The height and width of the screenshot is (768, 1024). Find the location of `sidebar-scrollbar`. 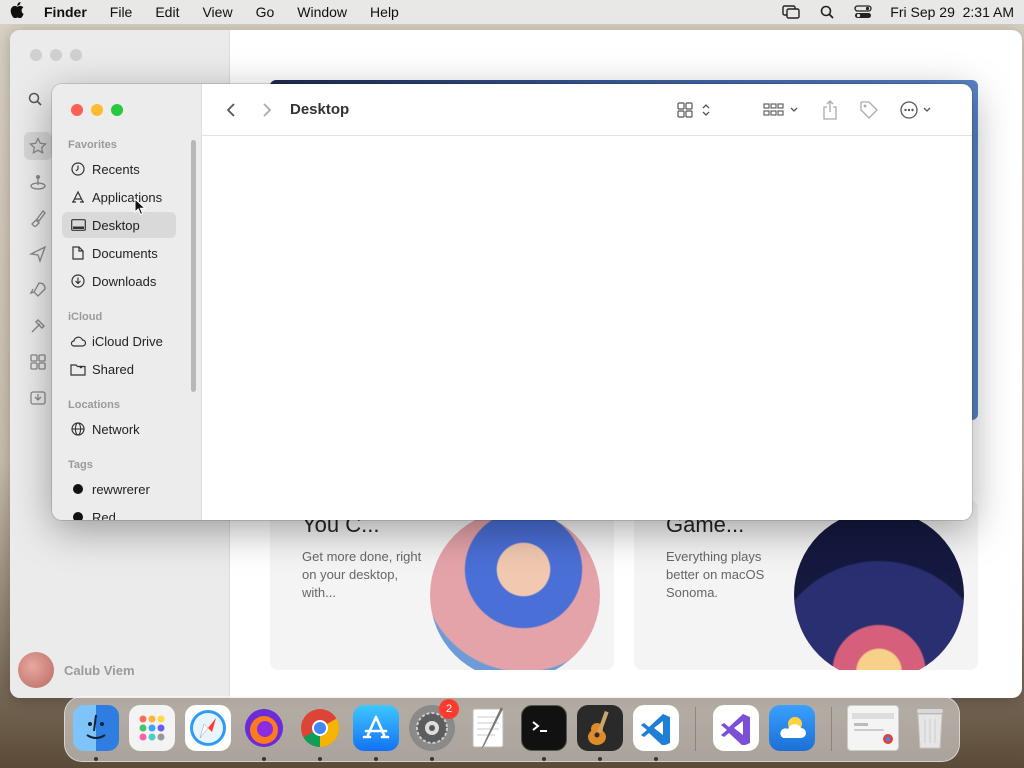

sidebar-scrollbar is located at coordinates (193, 266).